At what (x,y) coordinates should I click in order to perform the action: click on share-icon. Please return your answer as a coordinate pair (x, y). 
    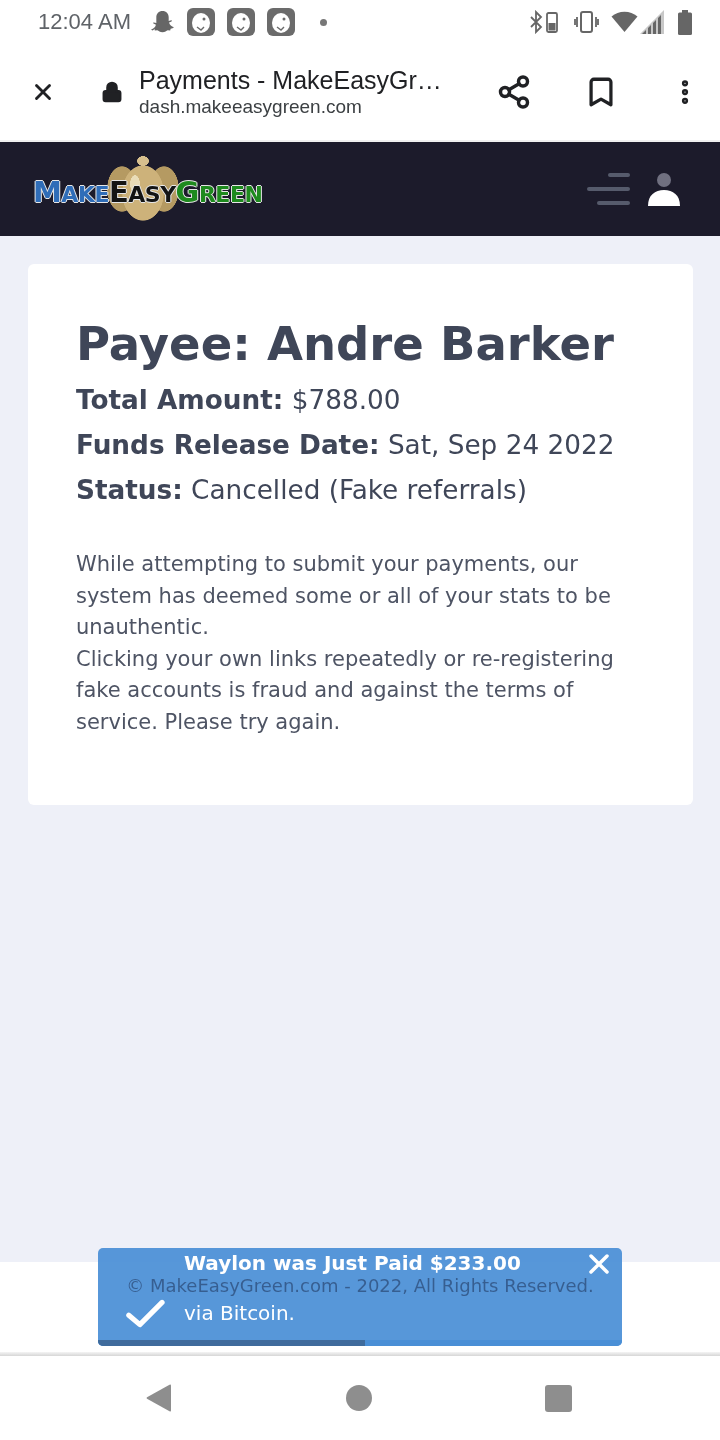
    Looking at the image, I should click on (514, 92).